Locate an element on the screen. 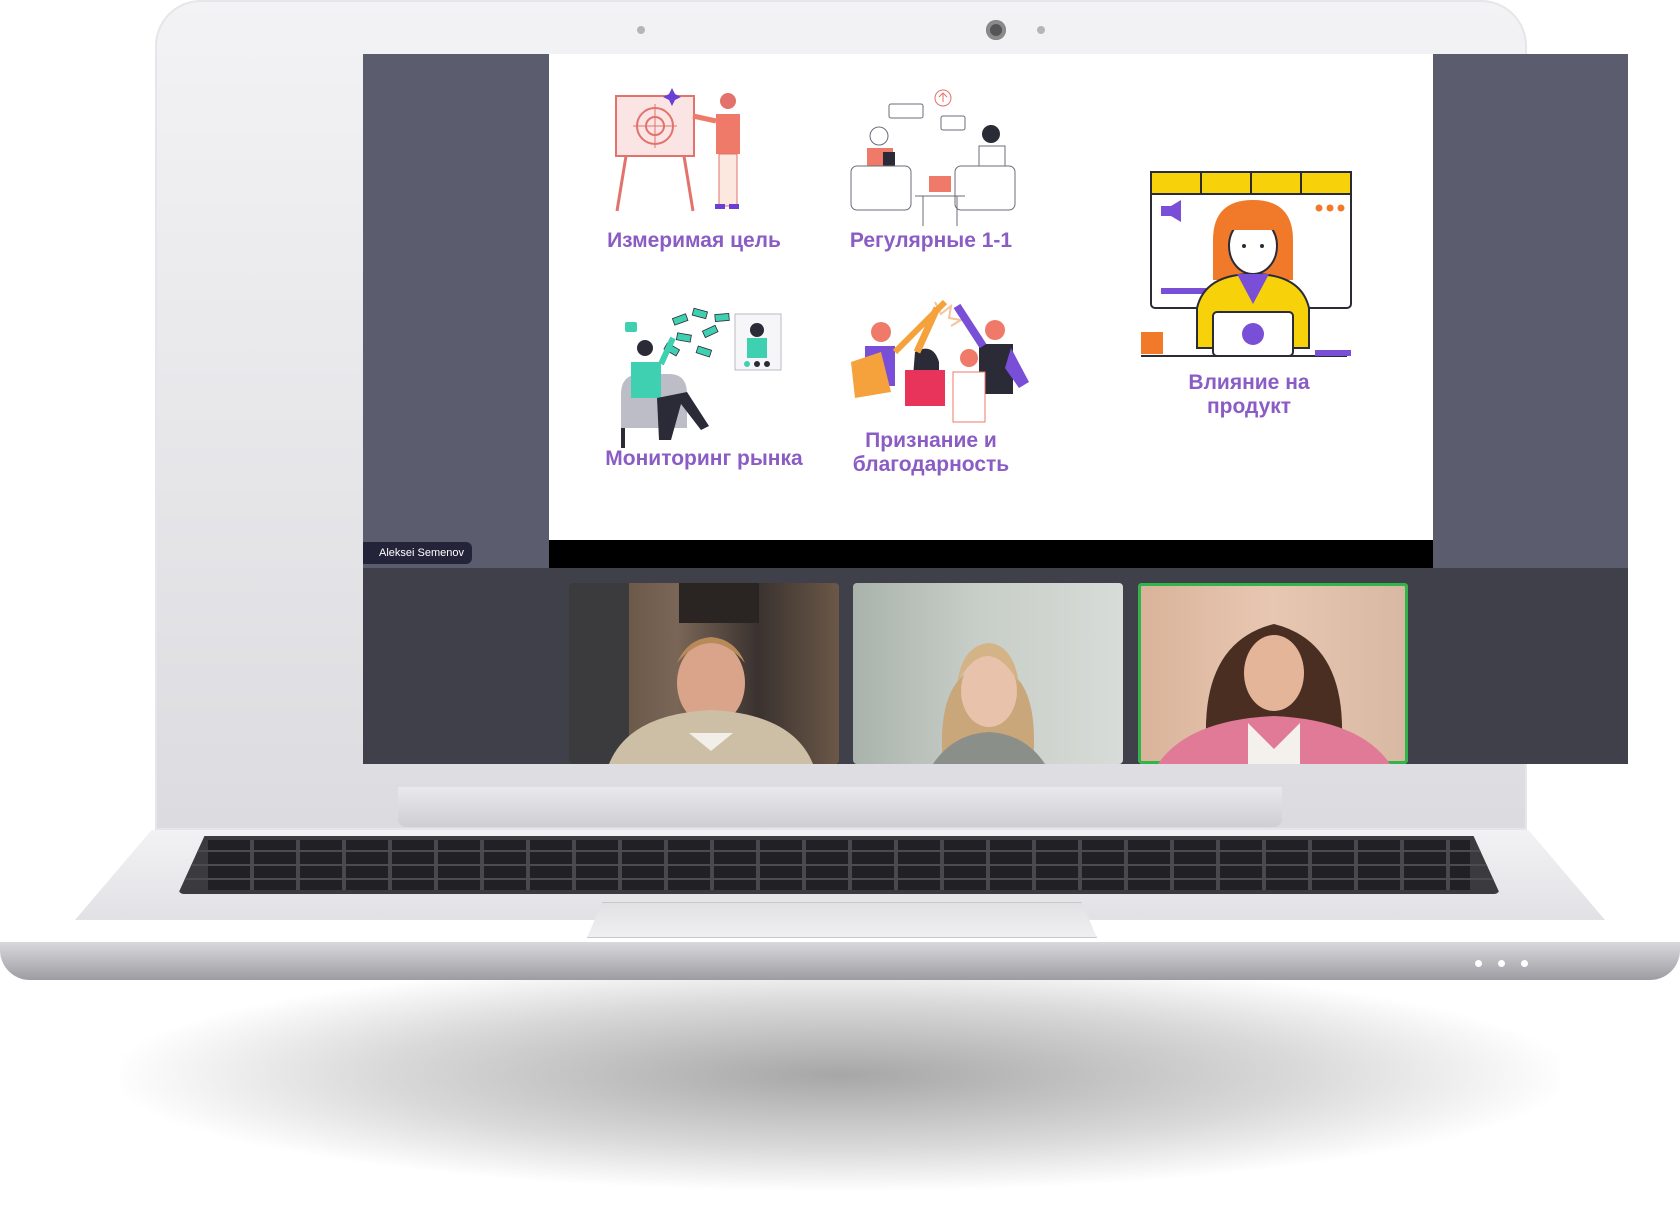 This screenshot has height=1210, width=1680. trackpad is located at coordinates (842, 920).